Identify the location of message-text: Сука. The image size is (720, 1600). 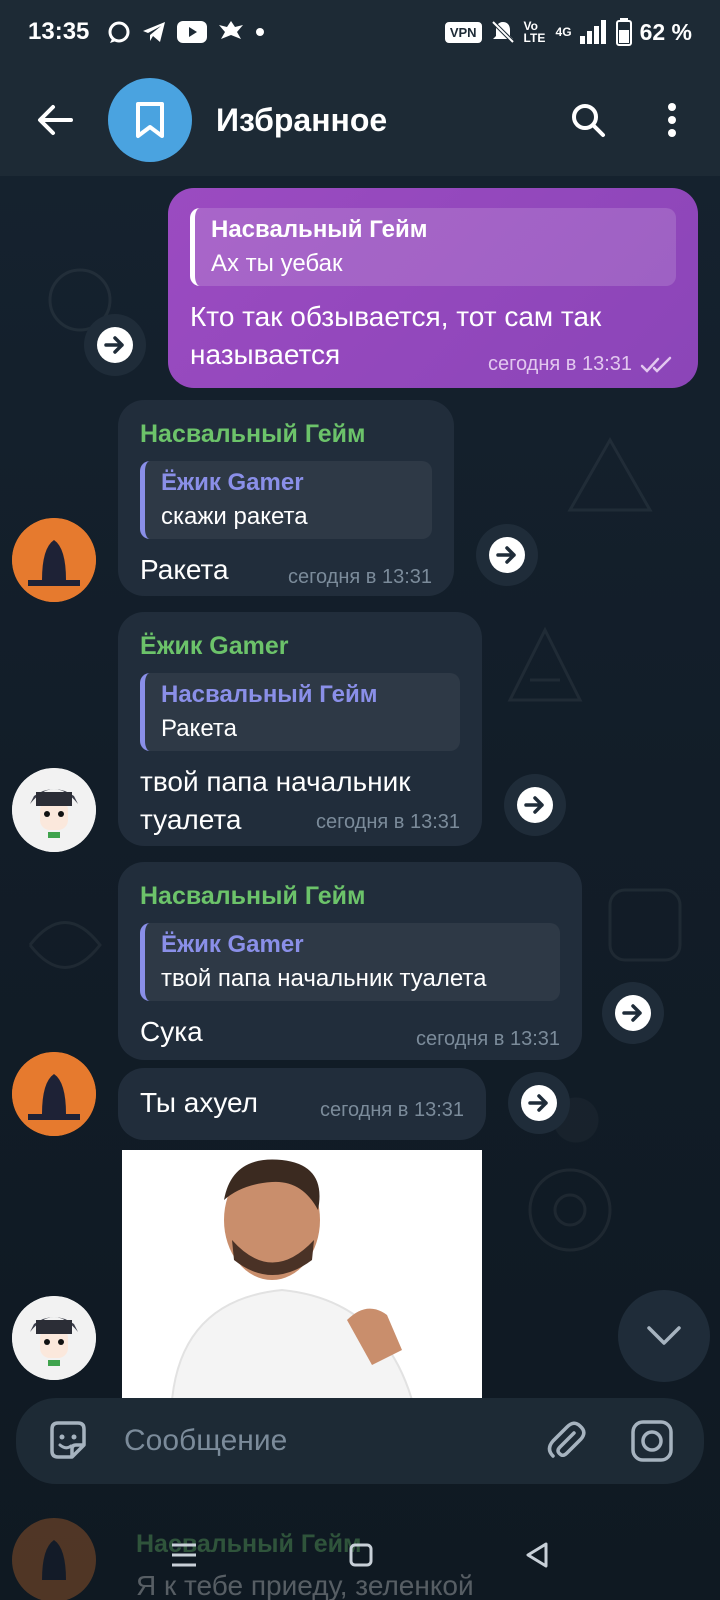
(171, 1031).